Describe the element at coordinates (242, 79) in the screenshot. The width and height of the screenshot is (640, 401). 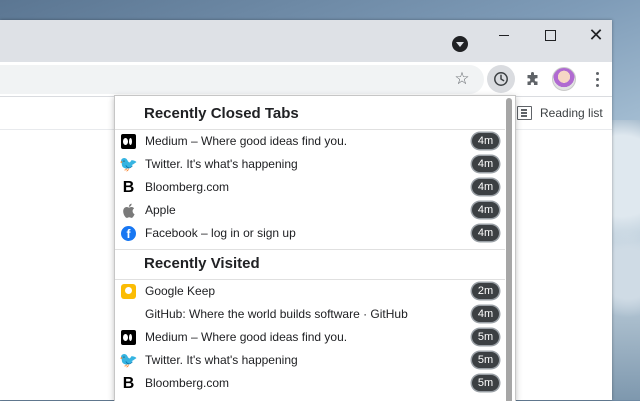
I see `address-bar: ☆` at that location.